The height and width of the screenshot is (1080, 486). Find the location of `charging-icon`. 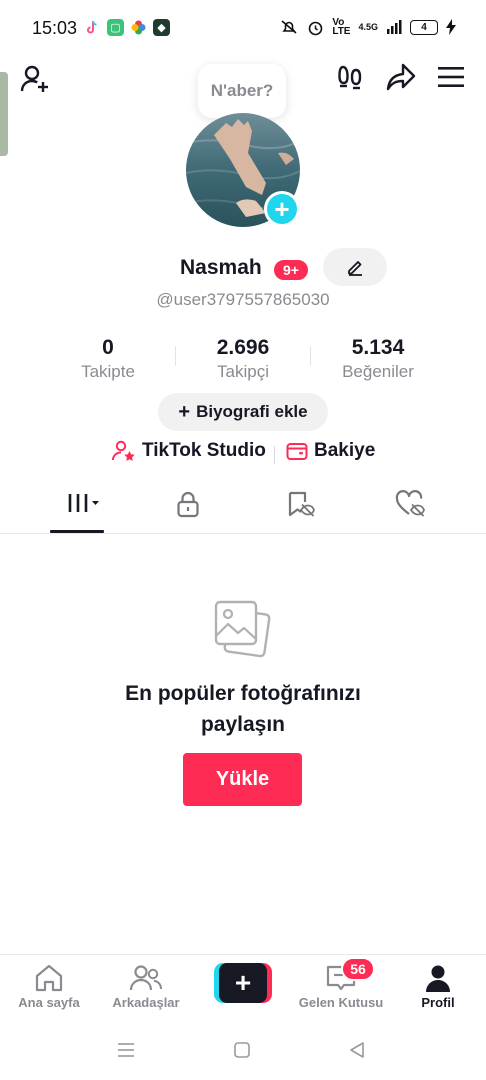

charging-icon is located at coordinates (451, 27).